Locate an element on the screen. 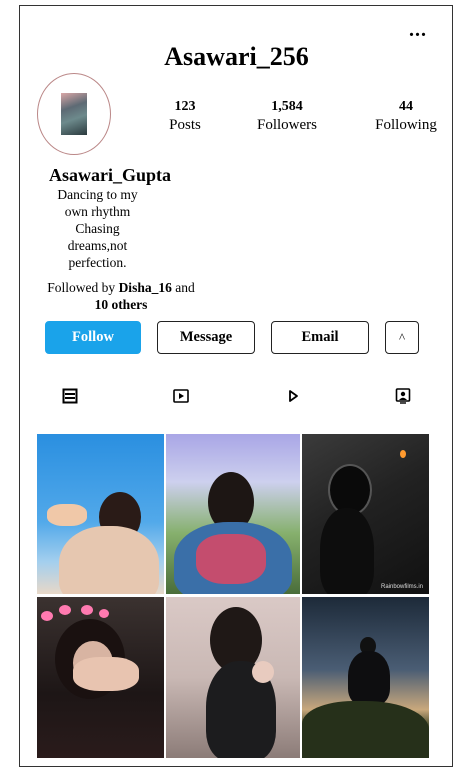 The width and height of the screenshot is (473, 782). post-thumbnail: Rainbowfilms.in is located at coordinates (365, 514).